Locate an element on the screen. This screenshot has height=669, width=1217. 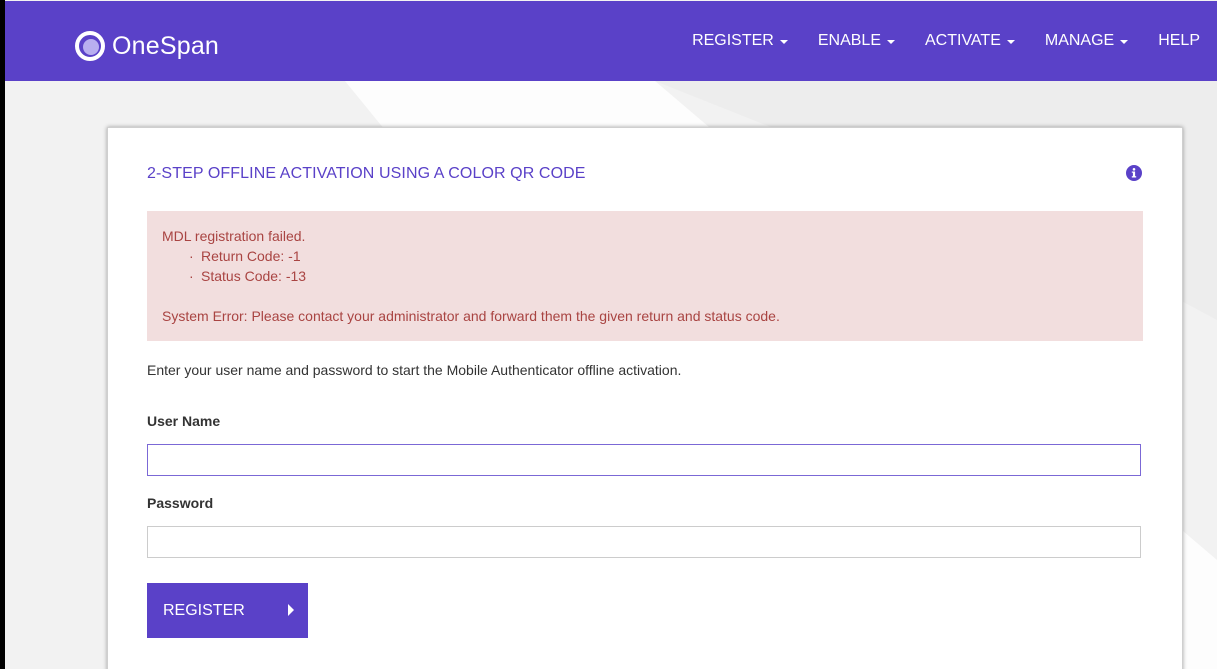
nav-help: HELP is located at coordinates (1179, 41).